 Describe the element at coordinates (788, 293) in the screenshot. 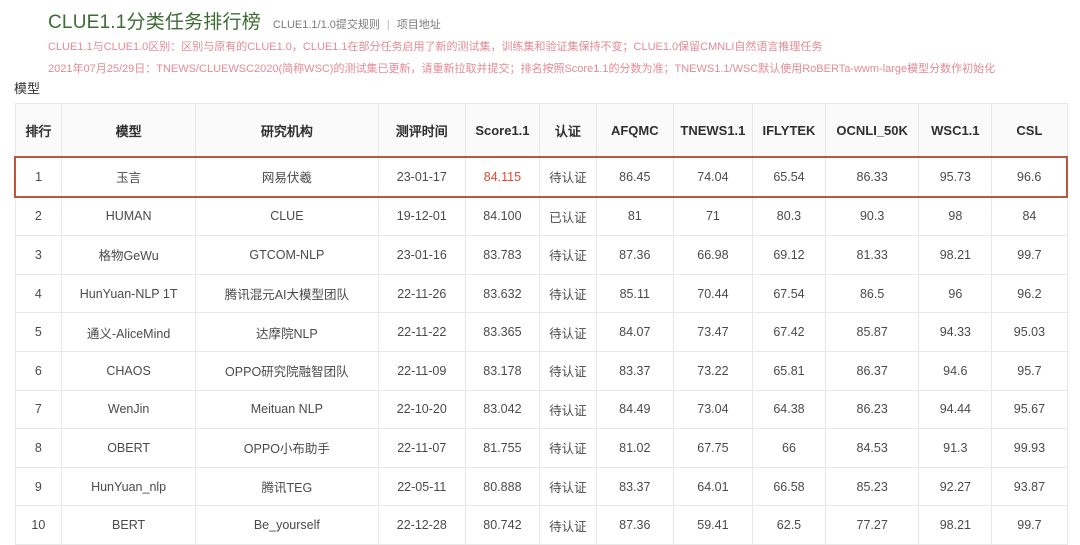

I see `cell-iflytek: 67.54` at that location.